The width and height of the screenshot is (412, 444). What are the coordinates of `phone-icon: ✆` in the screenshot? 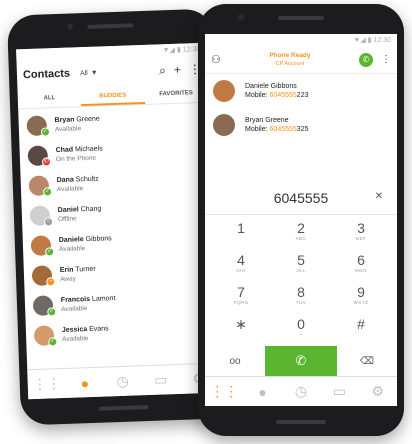 It's located at (301, 360).